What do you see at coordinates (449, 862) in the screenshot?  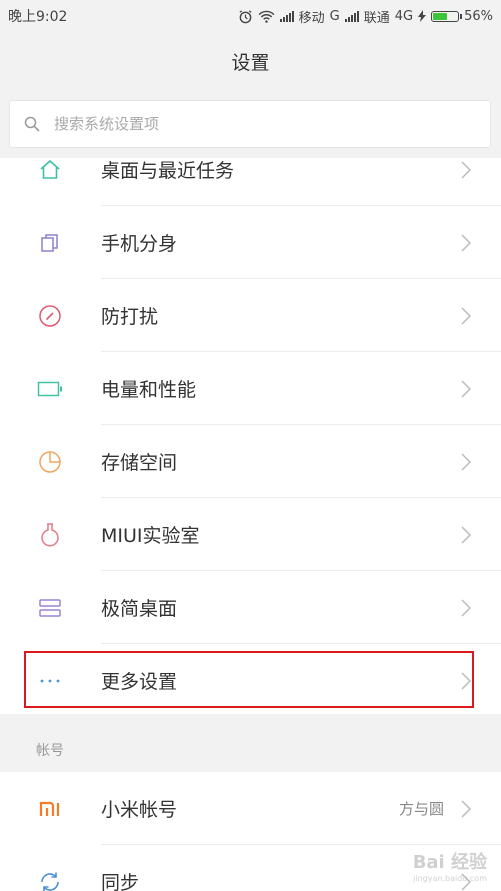 I see `watermark-text: Bai 经验` at bounding box center [449, 862].